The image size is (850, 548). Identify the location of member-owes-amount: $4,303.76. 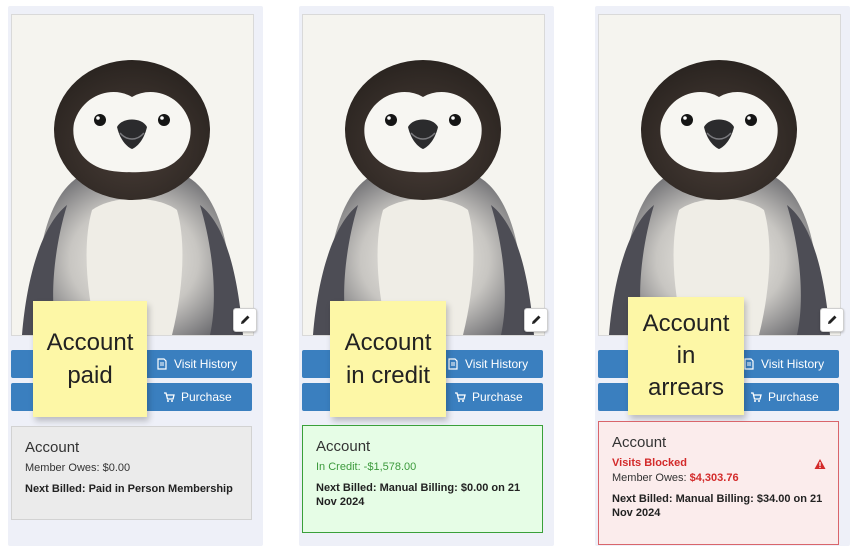
(714, 478).